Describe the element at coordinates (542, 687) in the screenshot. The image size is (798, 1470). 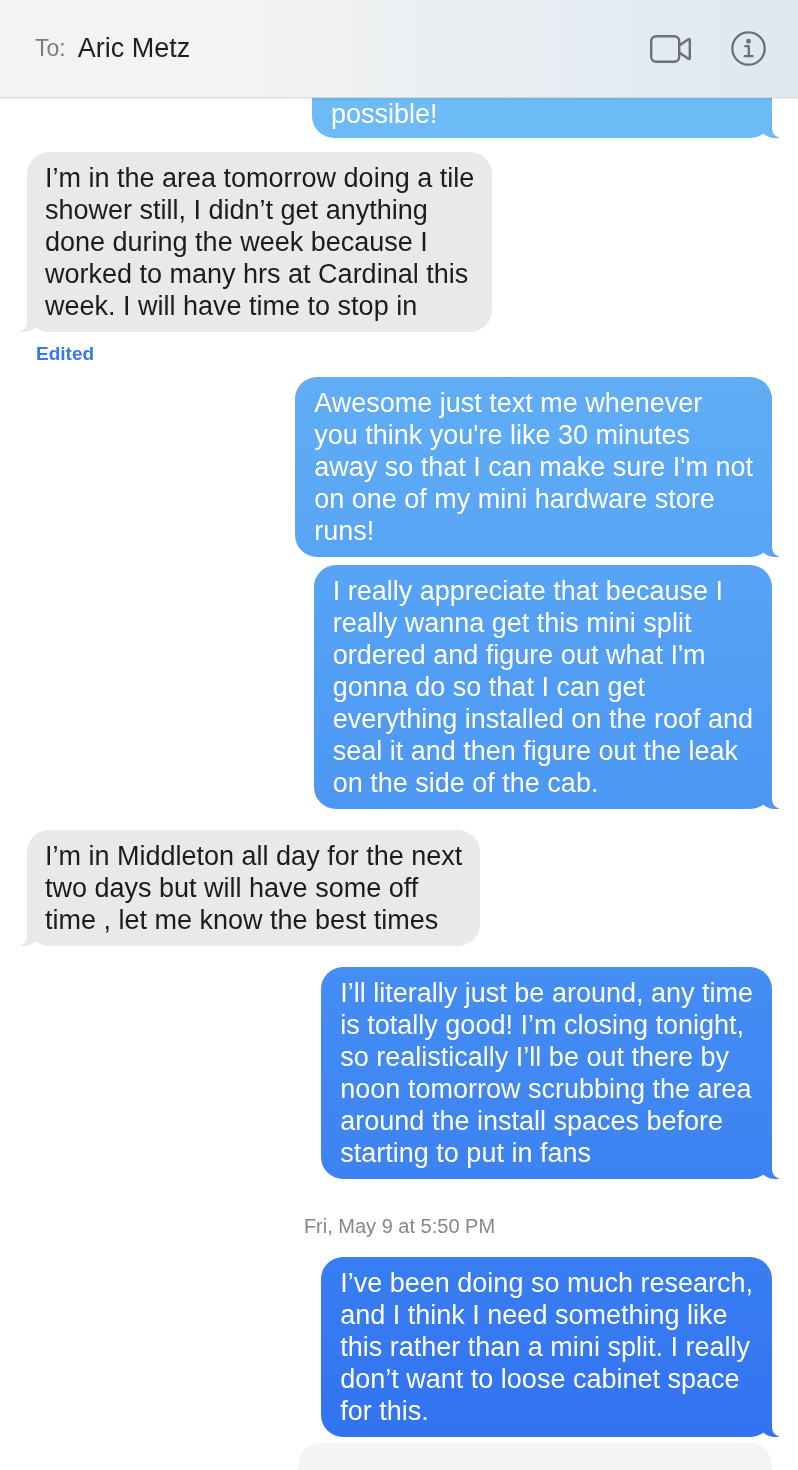
I see `message-text: I really appreciate that because I really wanna get this mini split ordered and figure out what I'm gonna do so that I can get everything installed on the roof and seal it and then figure out the leak on the side of the cab.` at that location.